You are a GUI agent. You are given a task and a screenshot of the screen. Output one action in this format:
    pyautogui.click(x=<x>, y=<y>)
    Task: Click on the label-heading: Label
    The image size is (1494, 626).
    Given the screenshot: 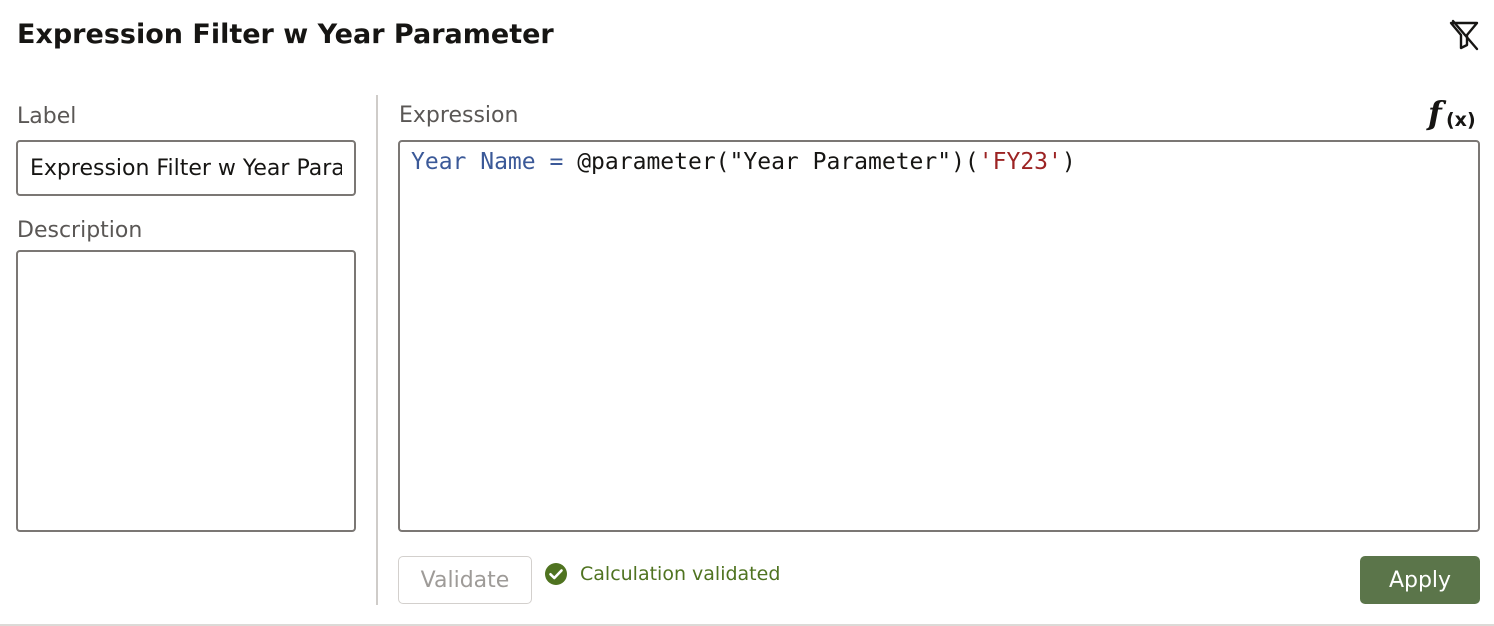 What is the action you would take?
    pyautogui.click(x=47, y=116)
    